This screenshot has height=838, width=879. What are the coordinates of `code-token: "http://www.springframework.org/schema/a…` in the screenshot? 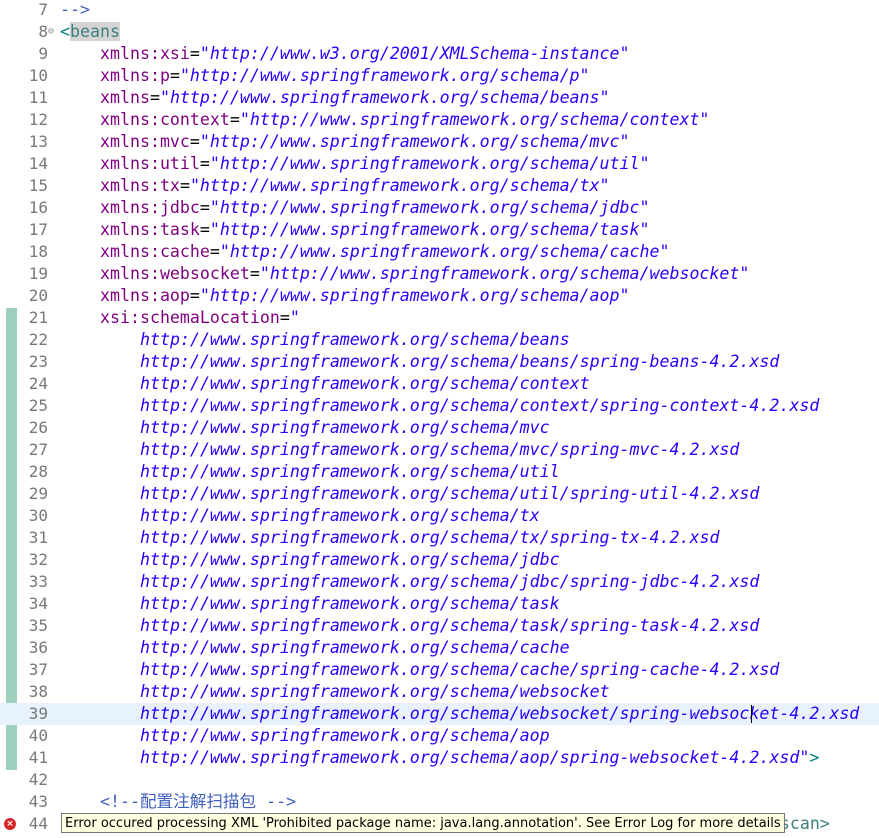 It's located at (414, 295).